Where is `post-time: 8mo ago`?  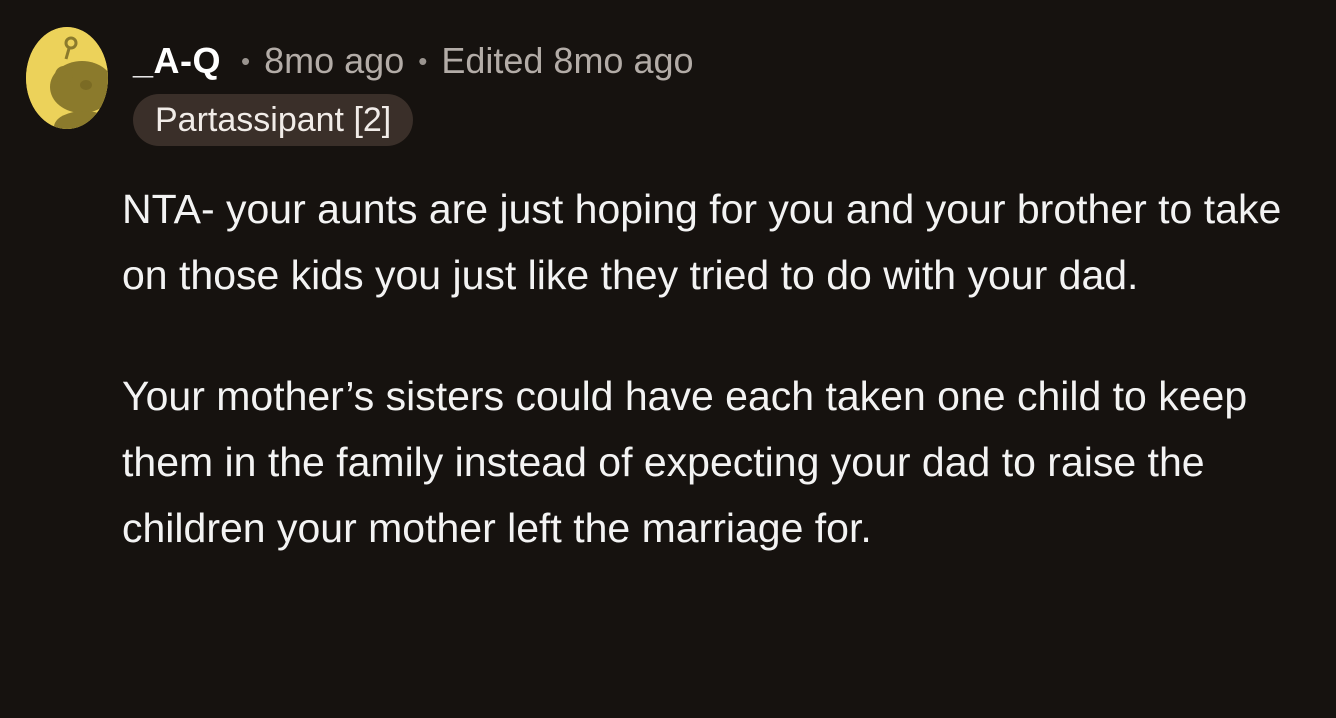
post-time: 8mo ago is located at coordinates (334, 61).